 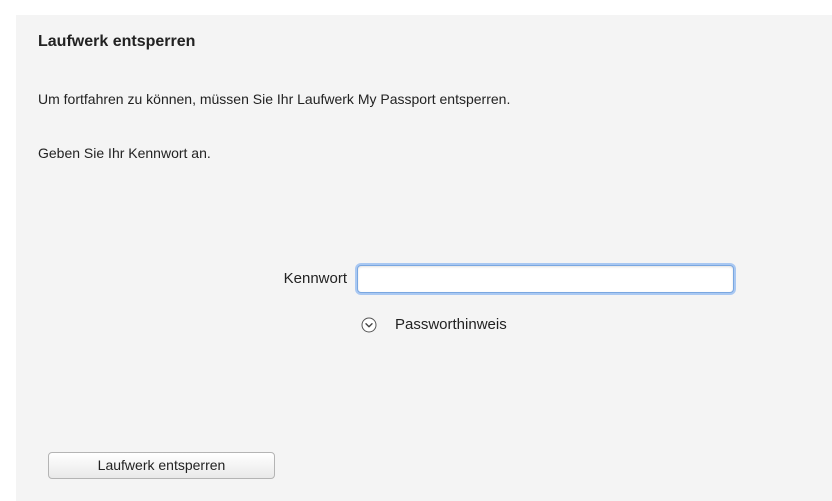 I want to click on unlock-drive-button: Laufwerk entsperren, so click(x=161, y=465).